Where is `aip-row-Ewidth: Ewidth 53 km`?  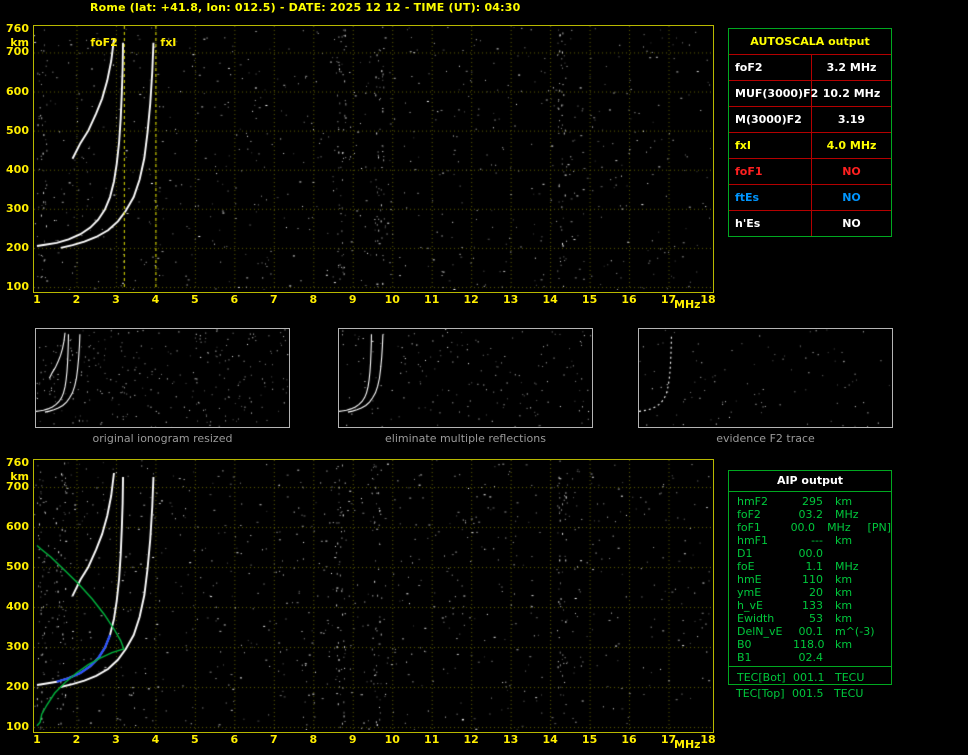
aip-row-Ewidth: Ewidth 53 km is located at coordinates (810, 618).